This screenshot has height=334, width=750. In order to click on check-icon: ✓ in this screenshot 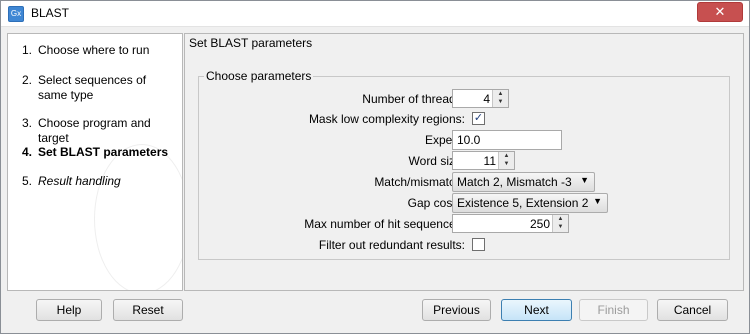, I will do `click(478, 118)`.